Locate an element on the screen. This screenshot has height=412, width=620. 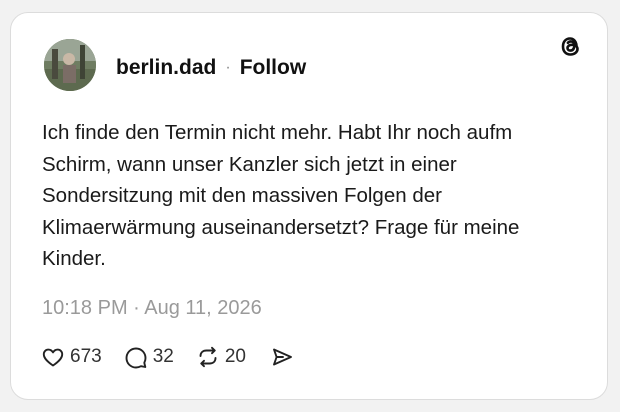
send-icon is located at coordinates (282, 357).